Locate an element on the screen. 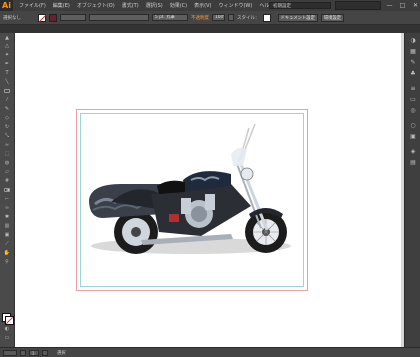 This screenshot has width=420, height=357. swatches-panel-icon: ▦ is located at coordinates (413, 51).